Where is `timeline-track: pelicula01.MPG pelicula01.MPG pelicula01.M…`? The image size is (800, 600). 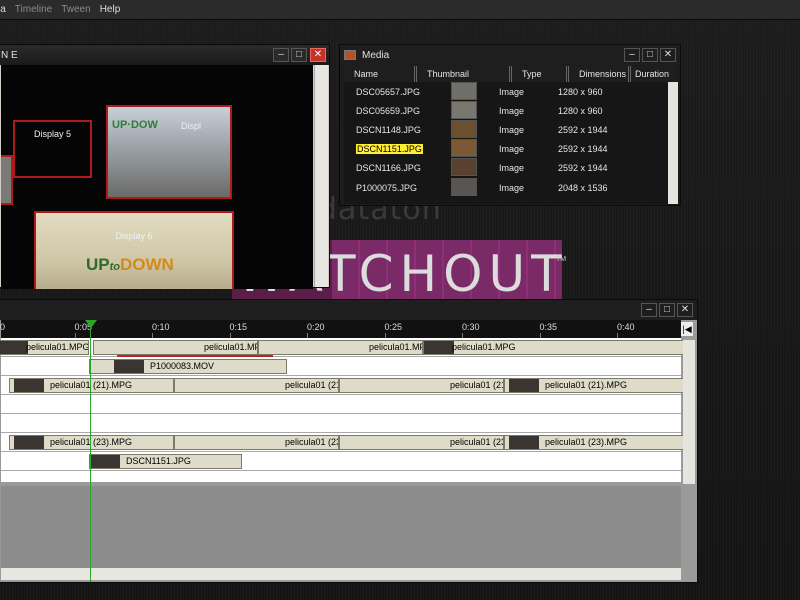
timeline-track: pelicula01.MPG pelicula01.MPG pelicula01.M… is located at coordinates (346, 347).